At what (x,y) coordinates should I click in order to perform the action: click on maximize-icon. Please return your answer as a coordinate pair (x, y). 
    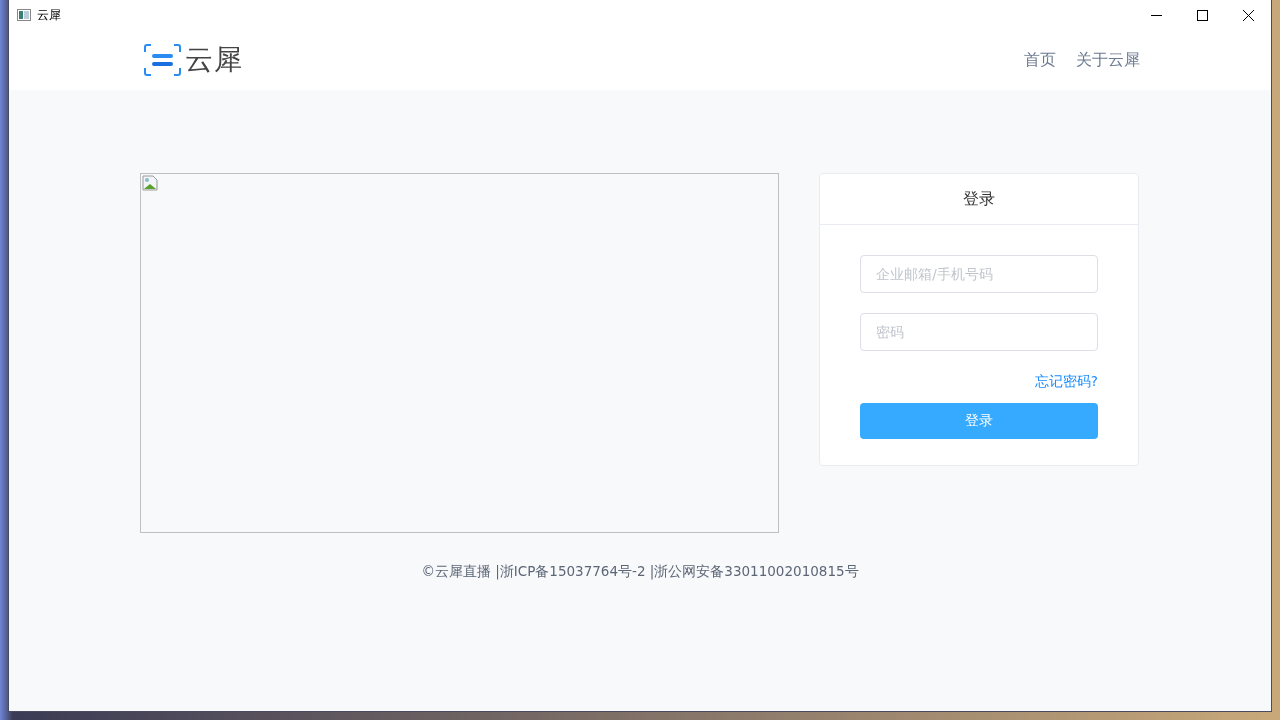
    Looking at the image, I should click on (1202, 15).